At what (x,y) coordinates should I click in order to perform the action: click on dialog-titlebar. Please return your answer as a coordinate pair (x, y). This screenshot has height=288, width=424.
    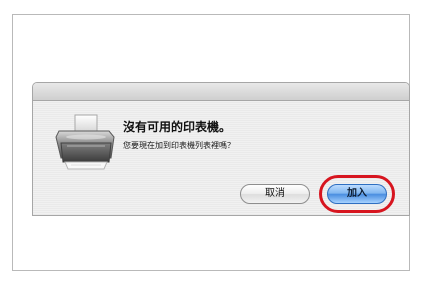
    Looking at the image, I should click on (221, 92).